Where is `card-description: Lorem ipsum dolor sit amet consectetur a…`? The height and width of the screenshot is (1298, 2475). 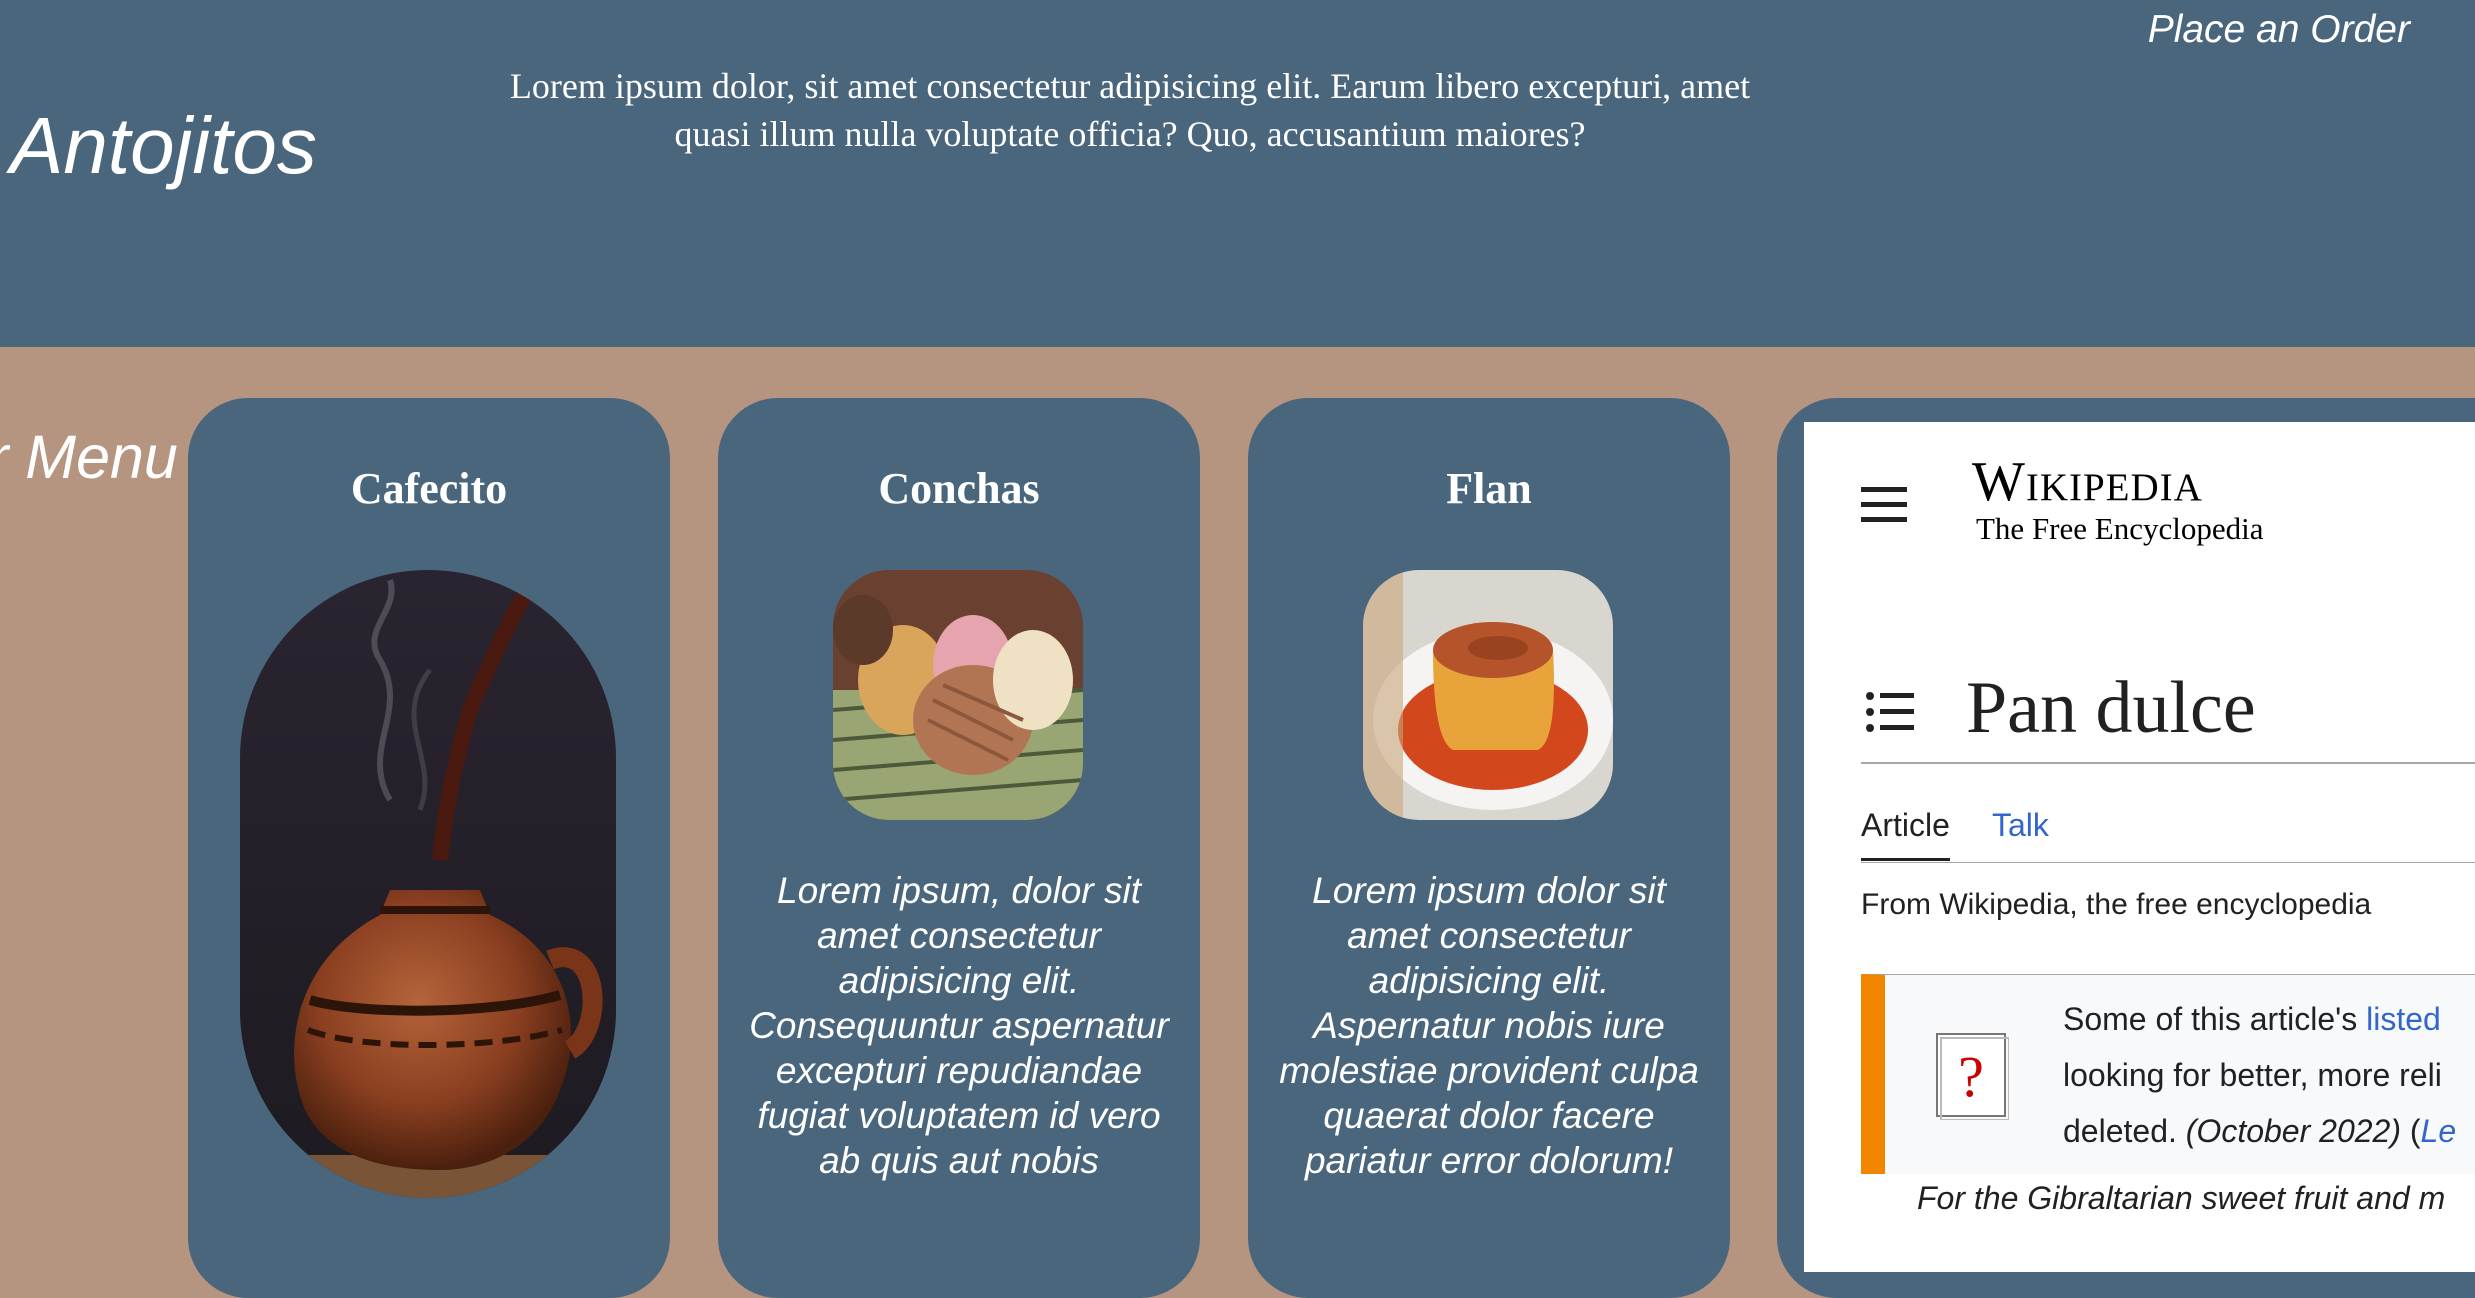 card-description: Lorem ipsum dolor sit amet consectetur a… is located at coordinates (1489, 1025).